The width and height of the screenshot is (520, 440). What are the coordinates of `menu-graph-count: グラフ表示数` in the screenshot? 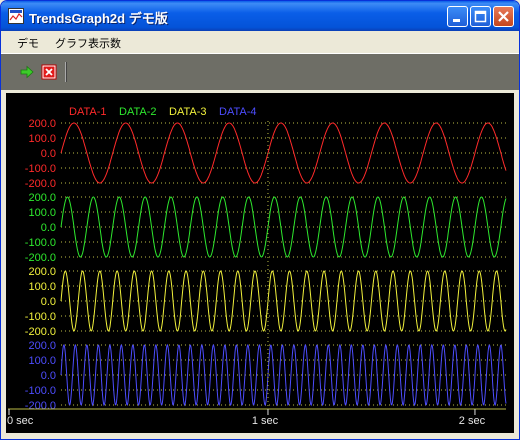 It's located at (88, 43).